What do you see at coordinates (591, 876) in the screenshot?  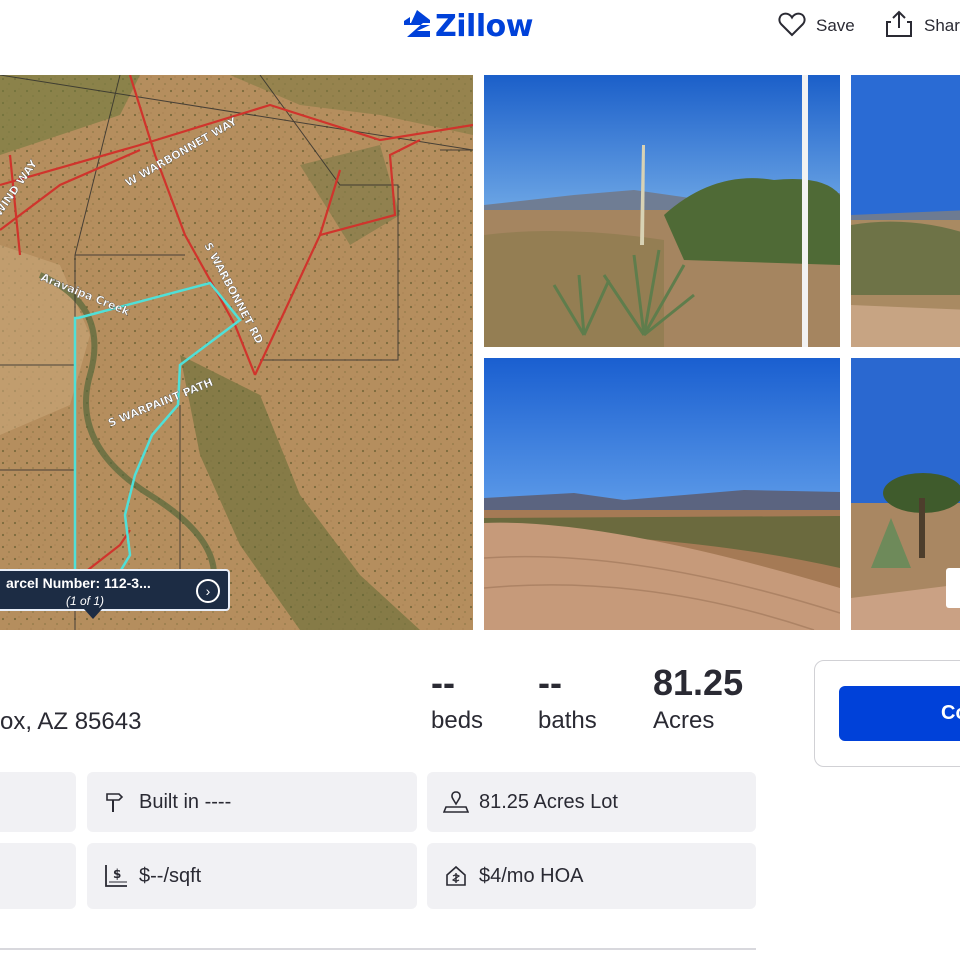 I see `fact-tile-hoa: $4/mo HOA` at bounding box center [591, 876].